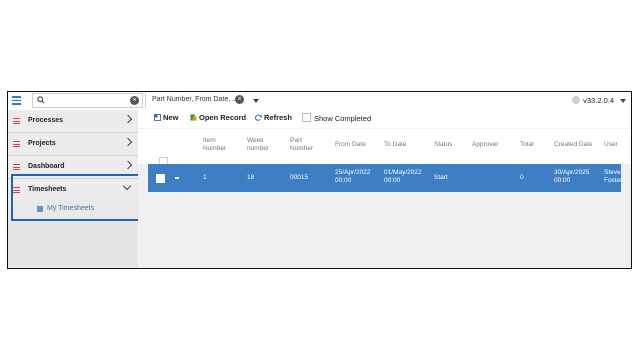 This screenshot has width=640, height=360. What do you see at coordinates (251, 177) in the screenshot?
I see `cell-week-number: 18` at bounding box center [251, 177].